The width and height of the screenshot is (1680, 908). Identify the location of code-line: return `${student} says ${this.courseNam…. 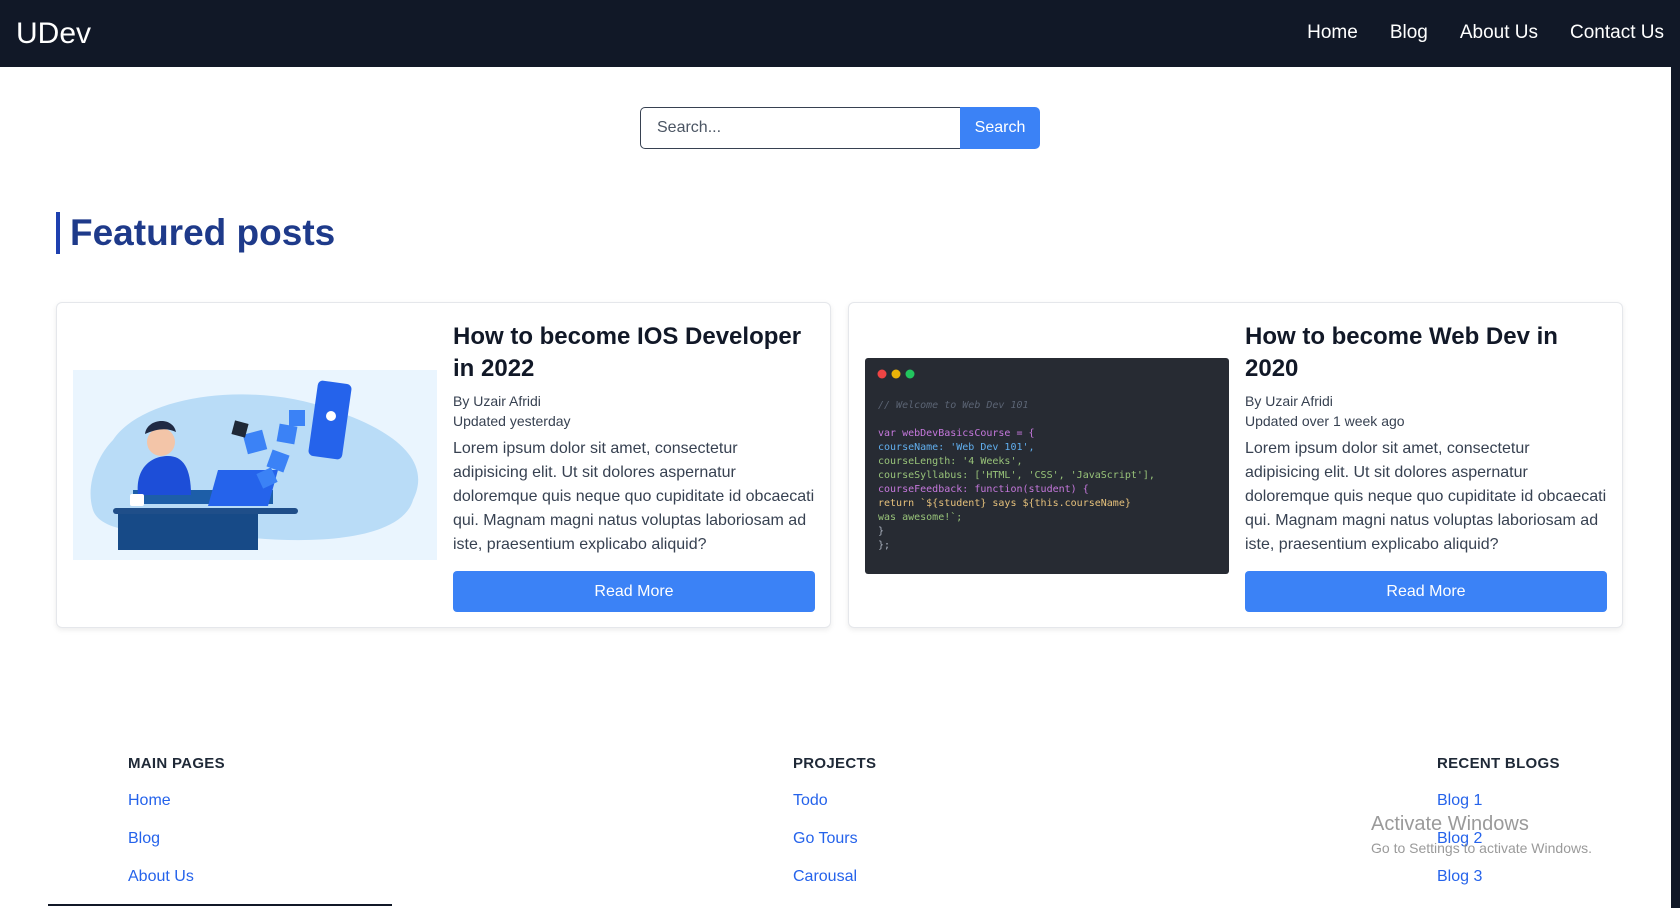
(1004, 503).